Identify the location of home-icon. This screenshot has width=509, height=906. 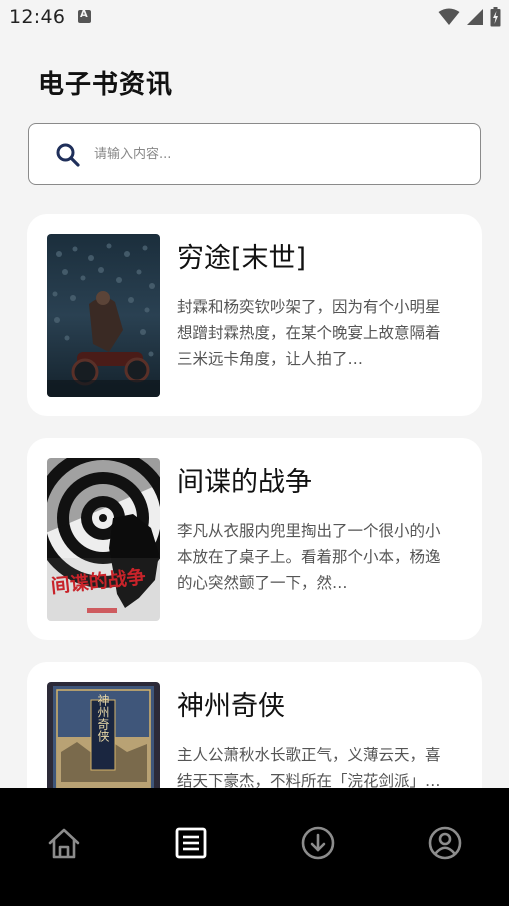
(64, 843).